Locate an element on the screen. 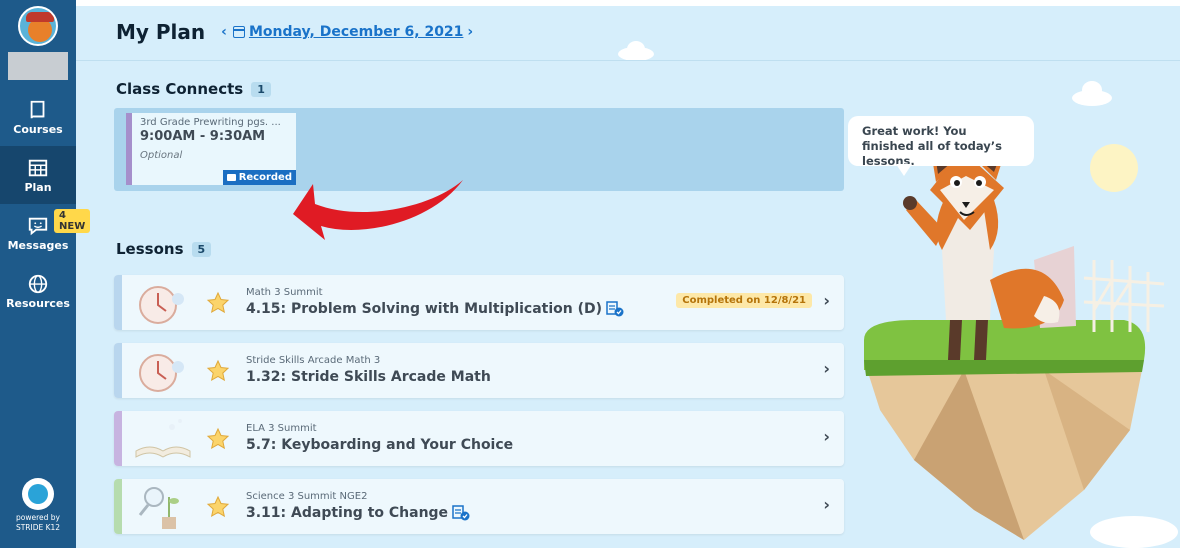  class-connects-heading: Class Connects 1 is located at coordinates (193, 89).